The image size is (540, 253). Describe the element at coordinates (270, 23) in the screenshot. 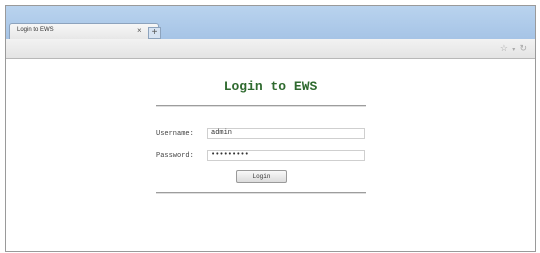

I see `tab-strip: Login to EWS × +` at that location.